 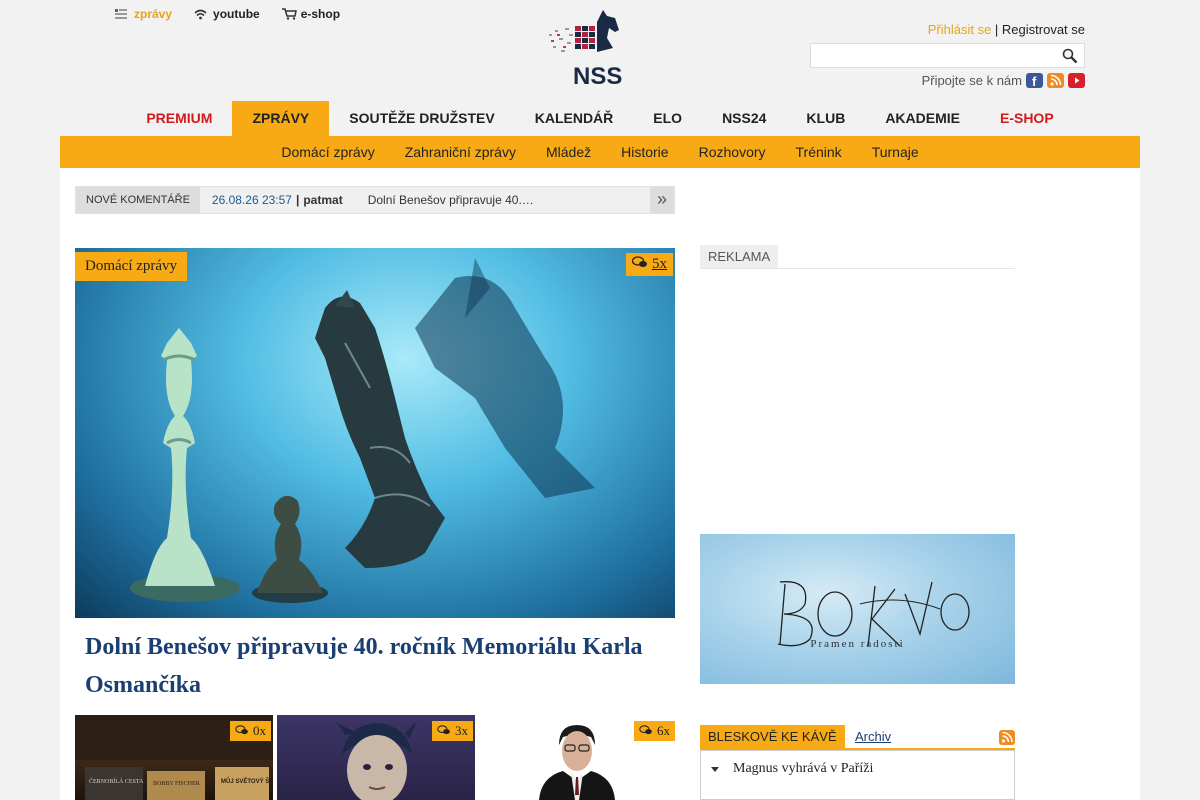 What do you see at coordinates (644, 152) in the screenshot?
I see `subnav-historie: Historie` at bounding box center [644, 152].